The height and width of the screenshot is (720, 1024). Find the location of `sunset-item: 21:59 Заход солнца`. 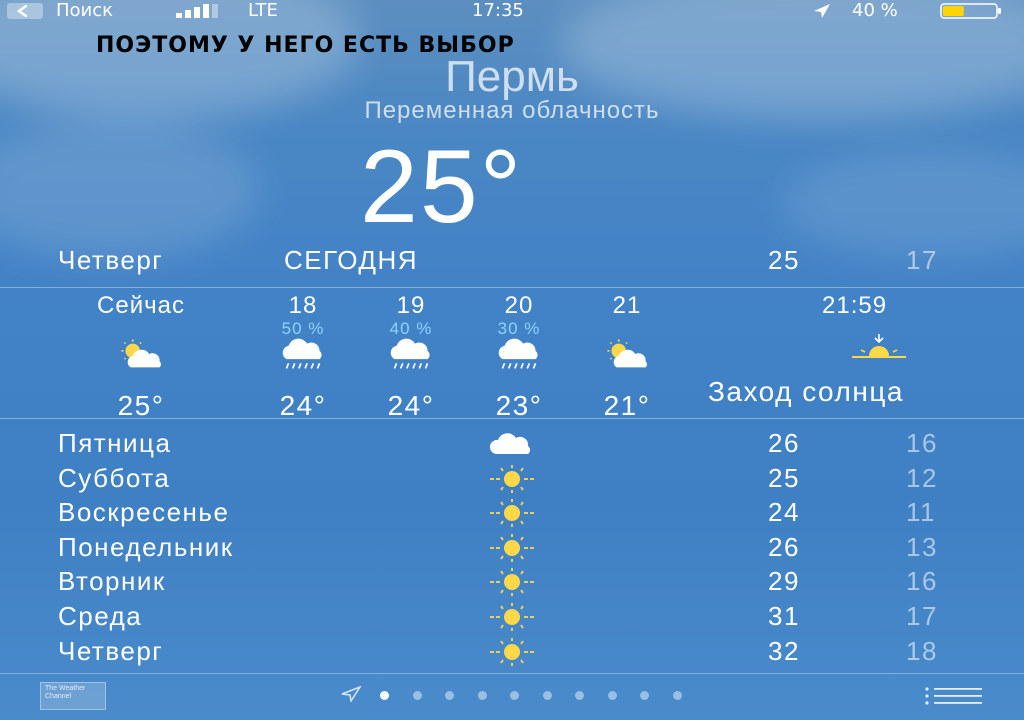

sunset-item: 21:59 Заход солнца is located at coordinates (866, 352).